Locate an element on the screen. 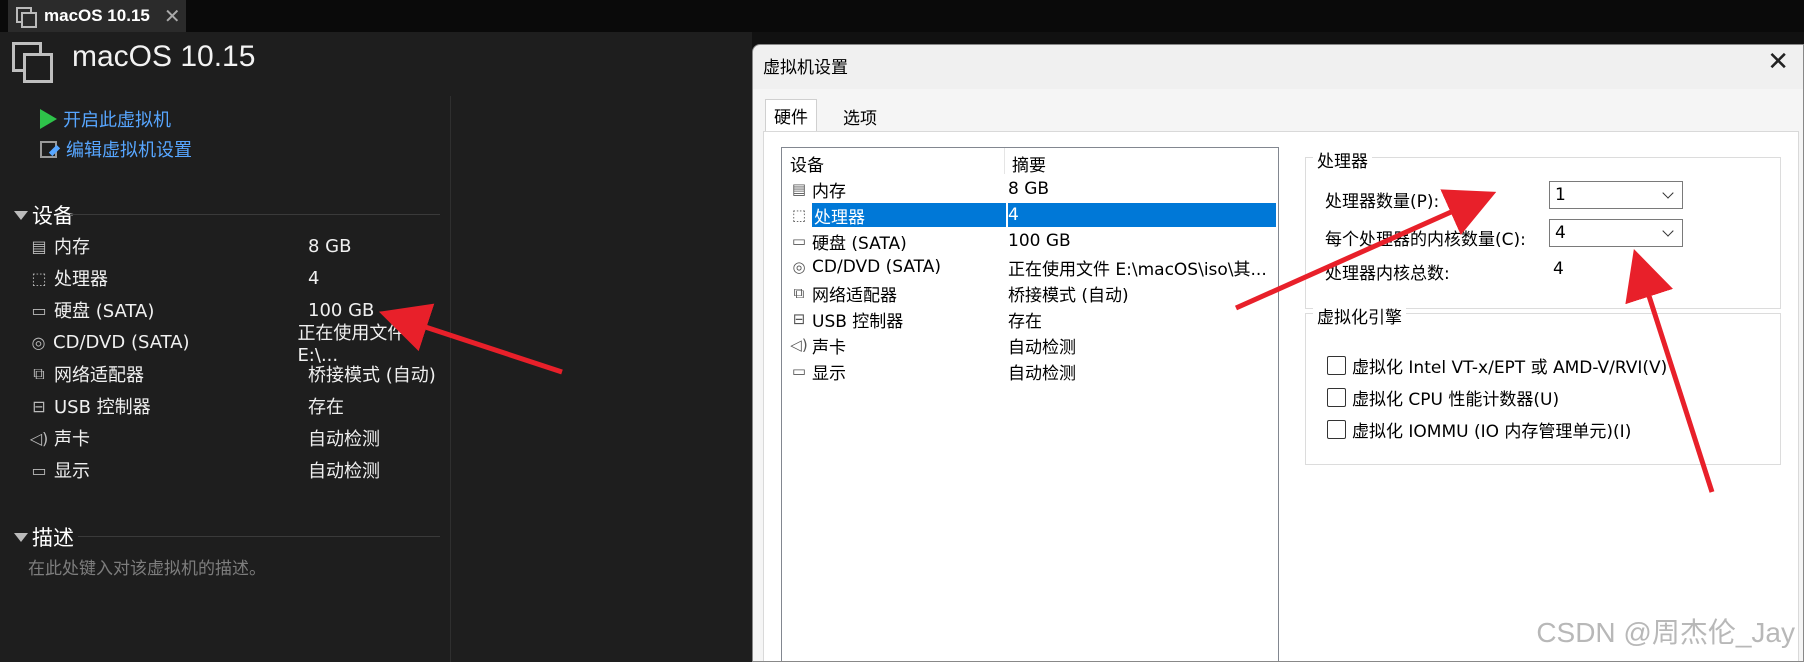  processor-count-select: 1 is located at coordinates (1616, 195).